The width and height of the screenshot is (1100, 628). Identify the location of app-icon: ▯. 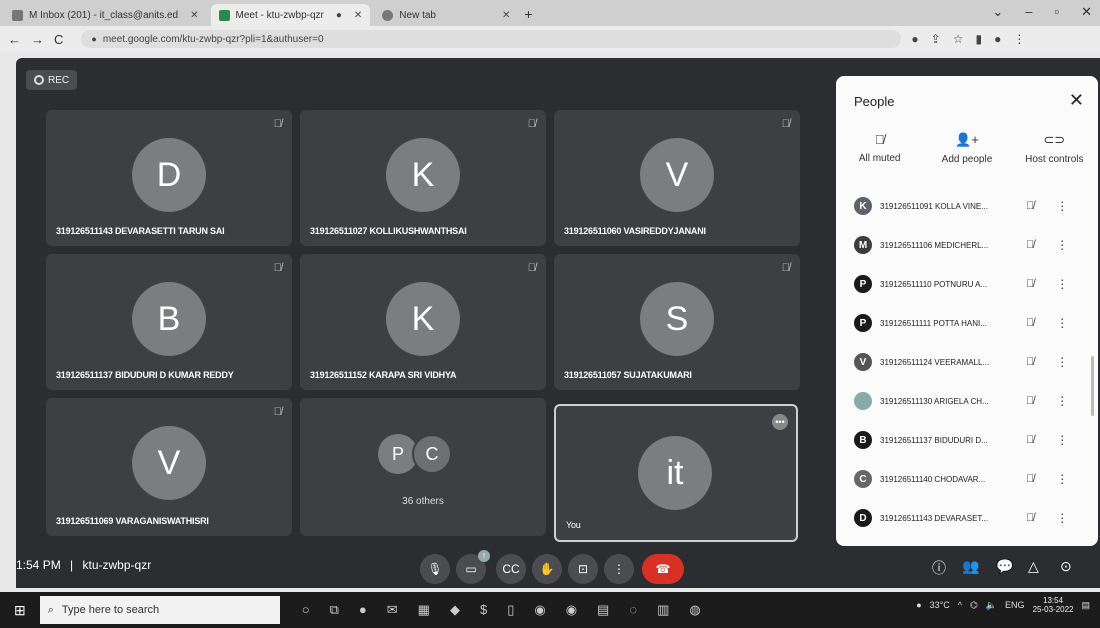
(510, 610).